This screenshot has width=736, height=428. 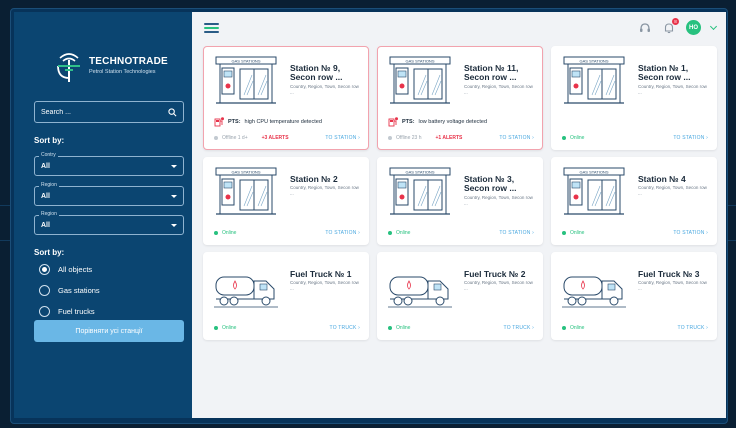 I want to click on country-select: Contry All, so click(x=109, y=164).